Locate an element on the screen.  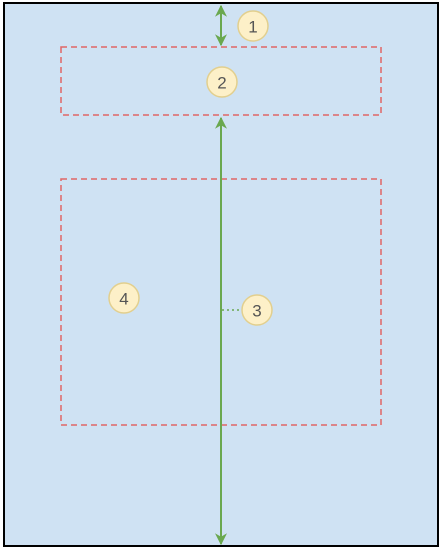
badge-2: 2 is located at coordinates (222, 82).